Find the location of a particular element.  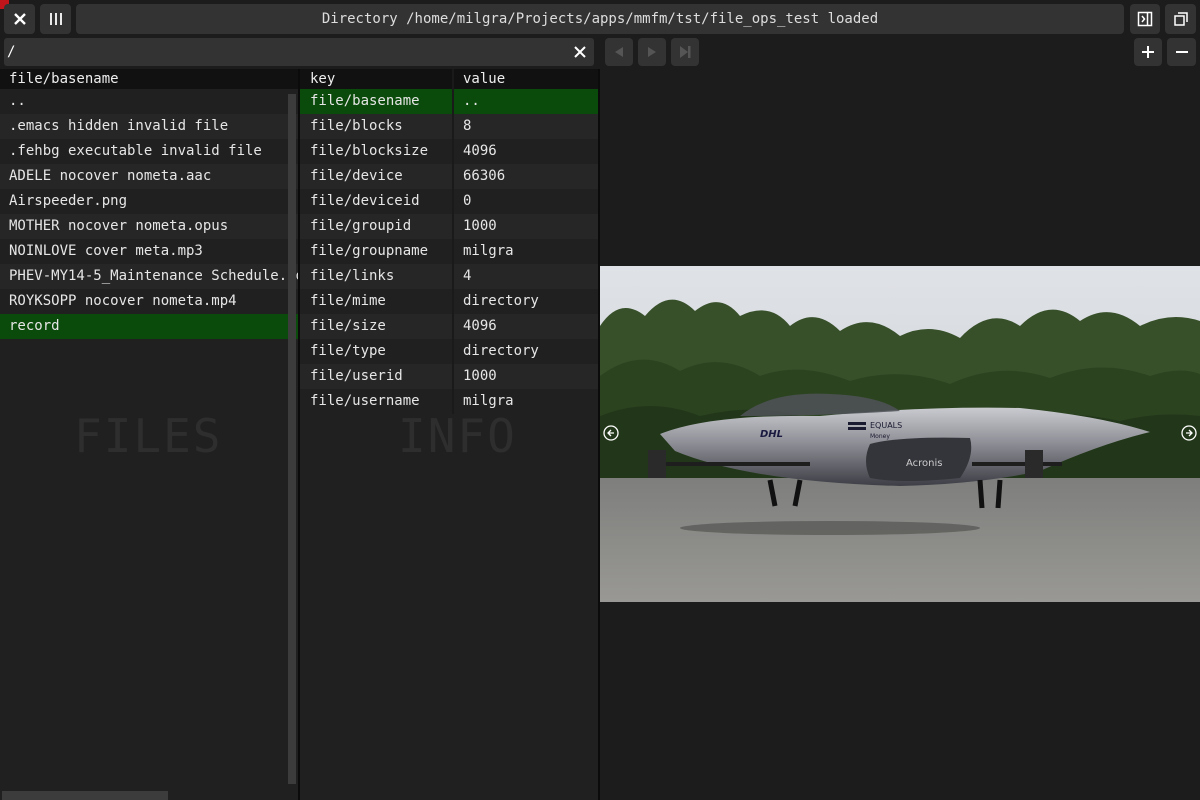

file-list-item: .fehbg executable invalid file is located at coordinates (149, 151).